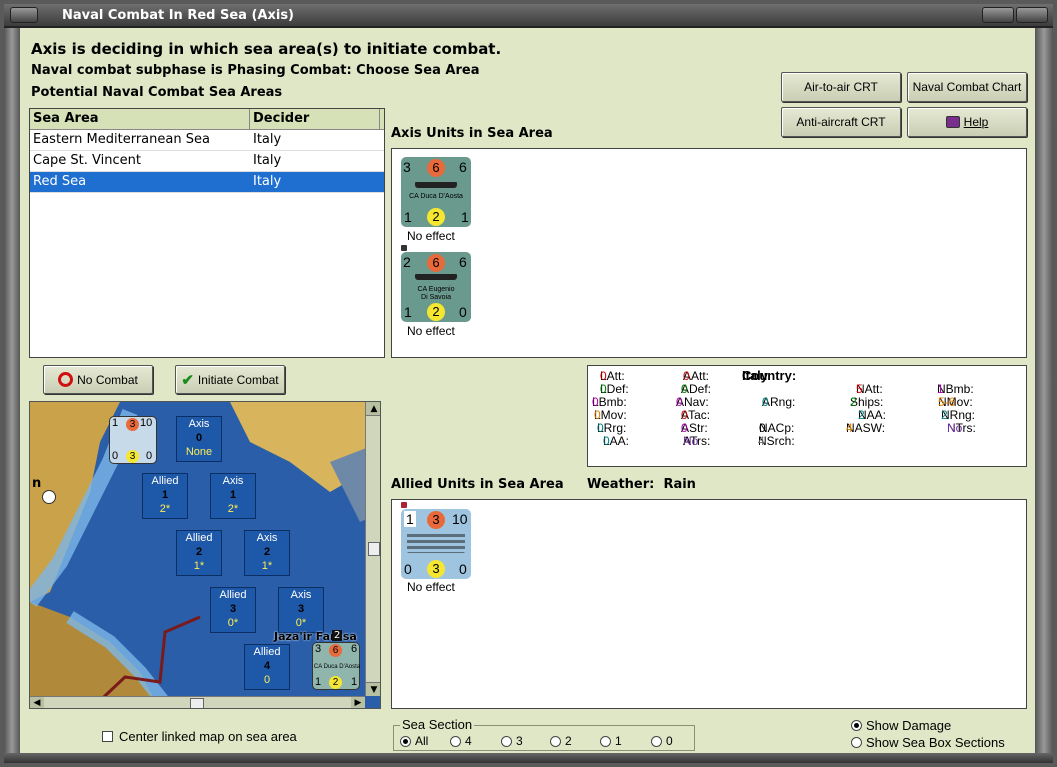 The image size is (1057, 767). Describe the element at coordinates (199, 439) in the screenshot. I see `sea-box-axis-0: Axis 0 None` at that location.